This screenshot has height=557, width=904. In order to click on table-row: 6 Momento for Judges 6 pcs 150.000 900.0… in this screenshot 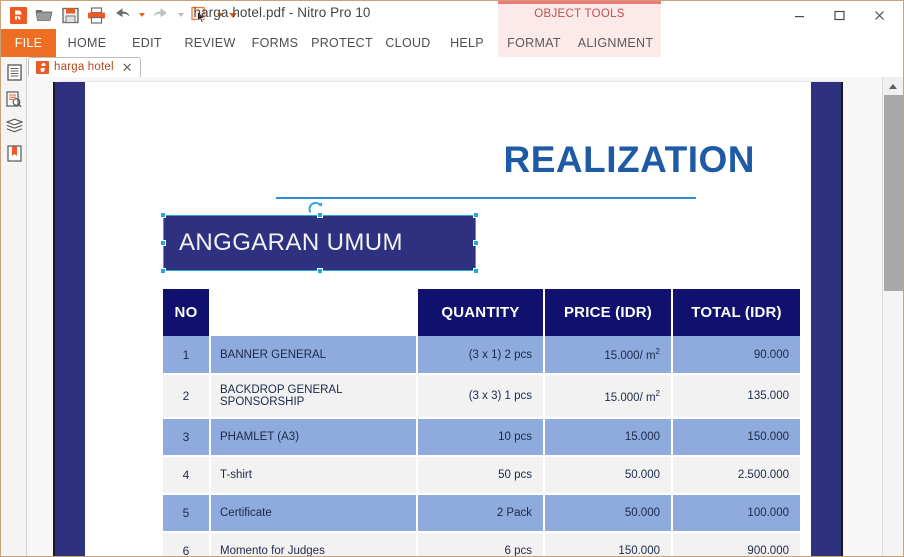, I will do `click(481, 544)`.